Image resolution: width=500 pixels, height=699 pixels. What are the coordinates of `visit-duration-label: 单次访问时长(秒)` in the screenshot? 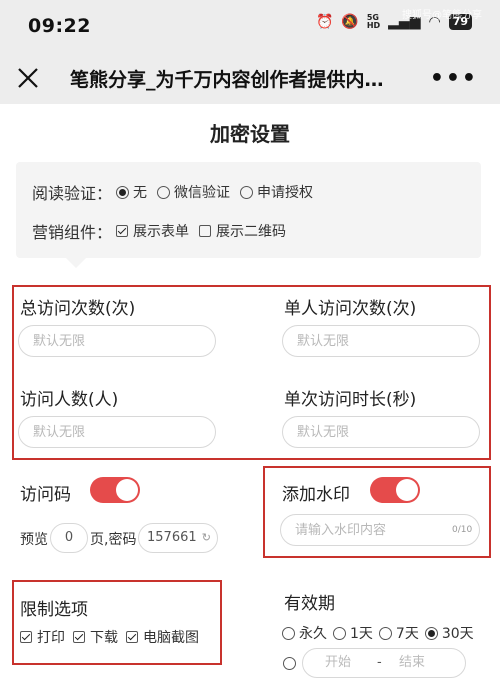 It's located at (350, 400).